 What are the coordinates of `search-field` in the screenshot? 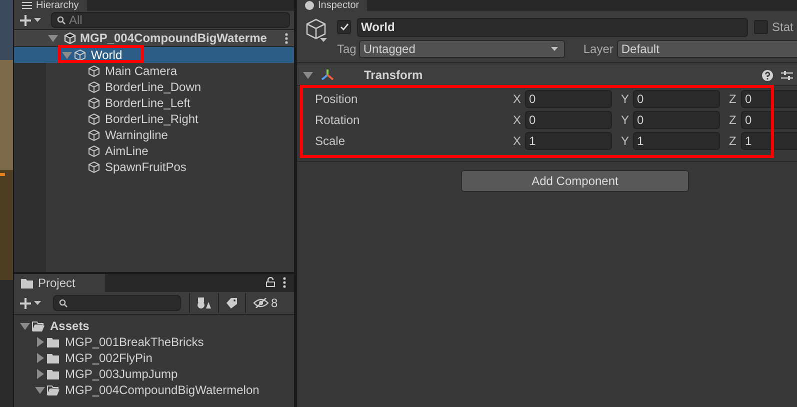 It's located at (117, 303).